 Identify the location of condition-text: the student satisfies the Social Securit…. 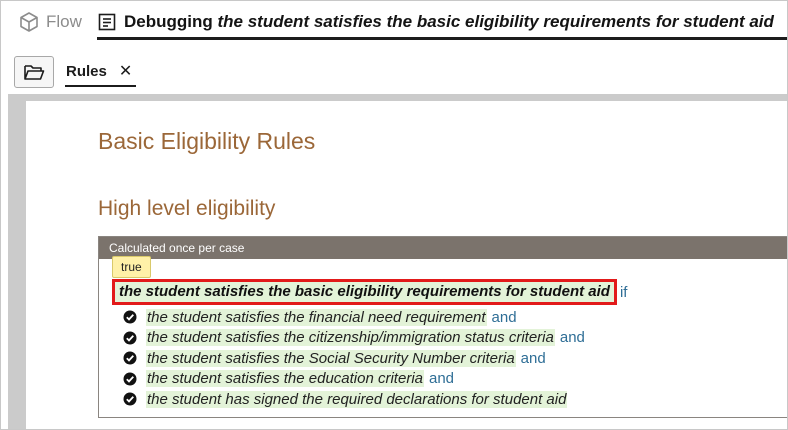
(331, 358).